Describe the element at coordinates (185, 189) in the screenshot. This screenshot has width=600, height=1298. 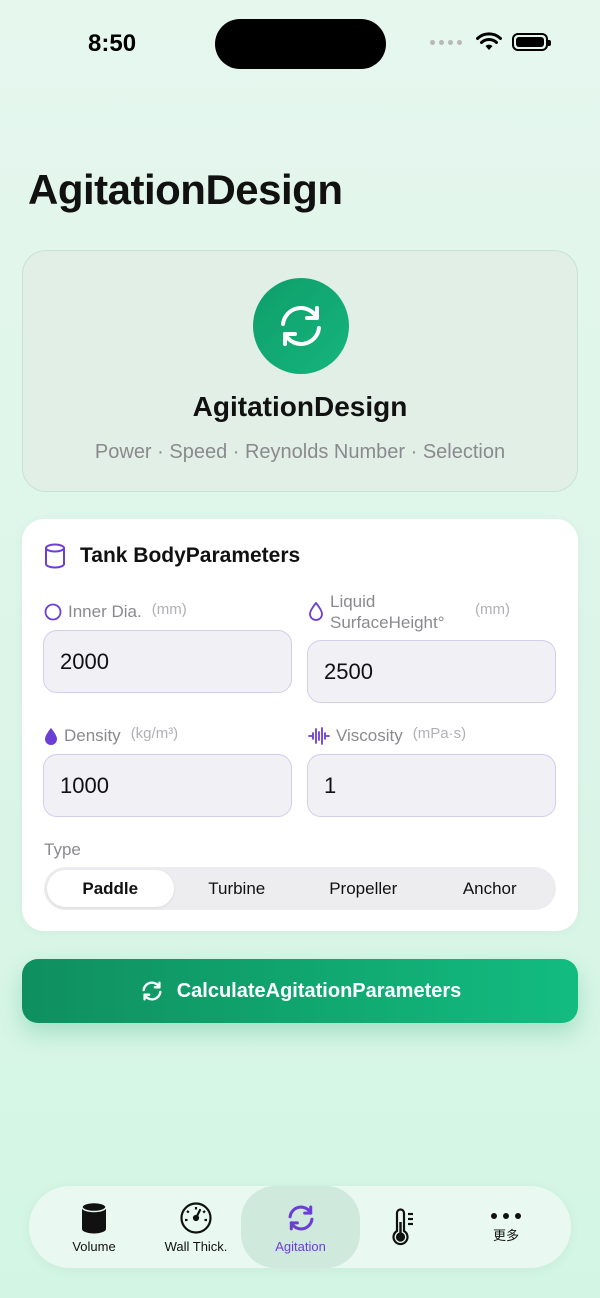
I see `page-title: AgitationDesign` at that location.